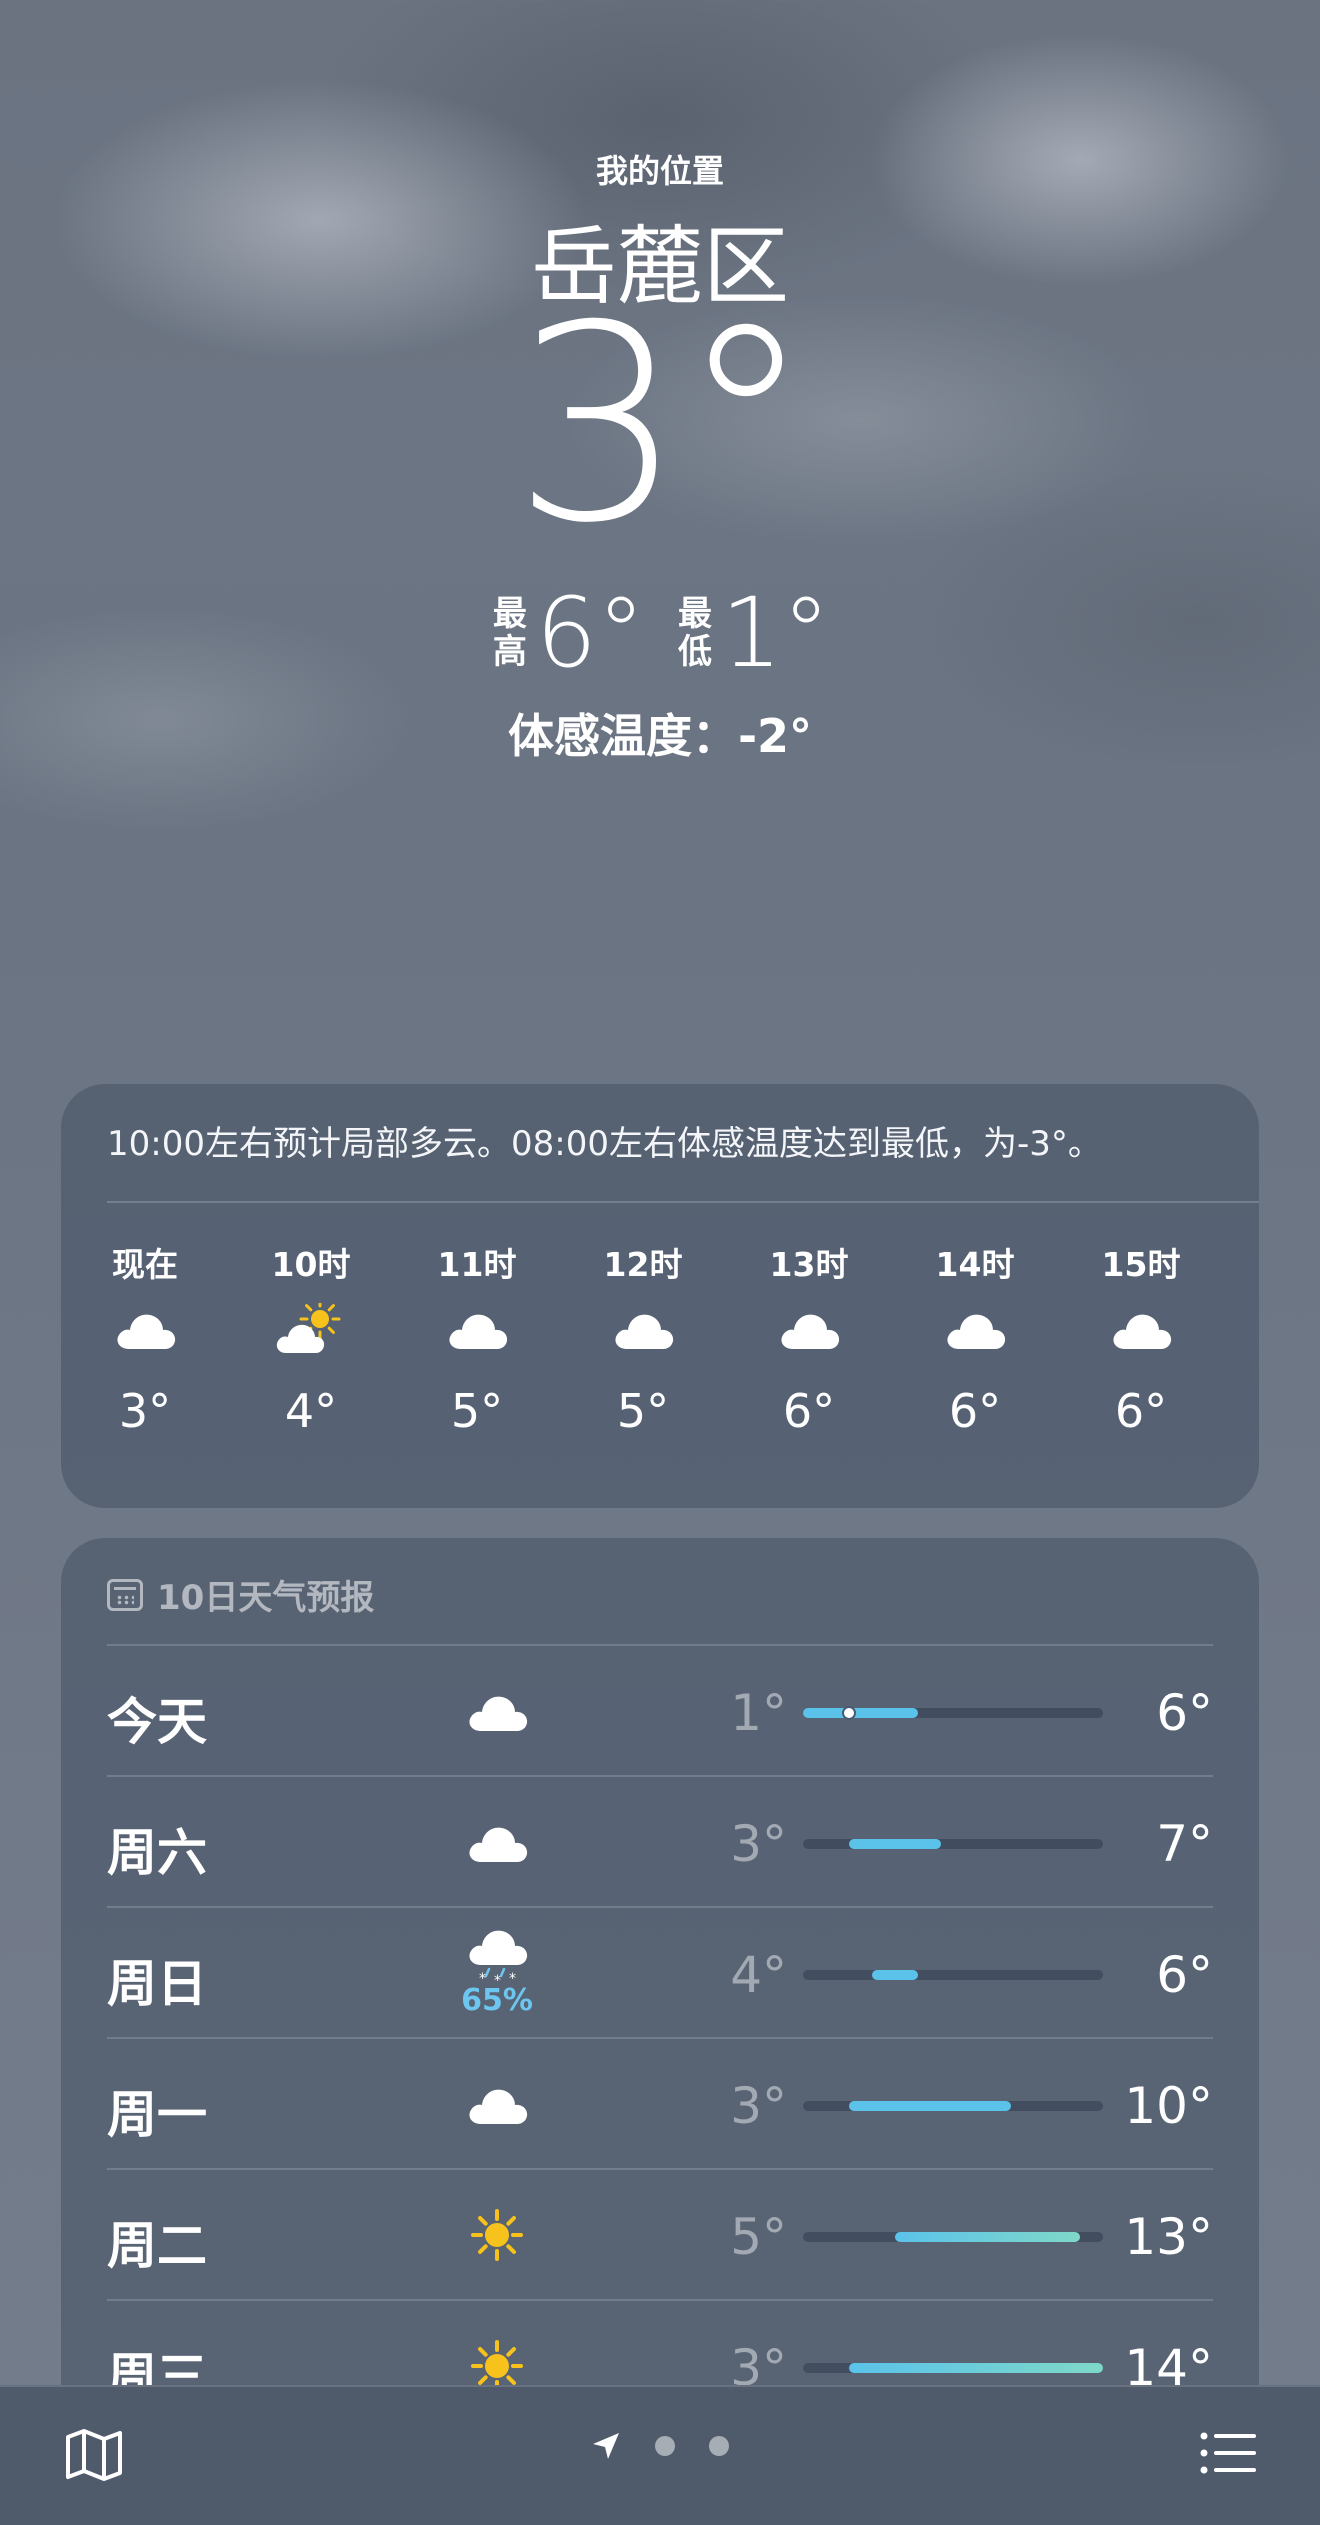 The image size is (1320, 2525). What do you see at coordinates (590, 633) in the screenshot?
I see `high-temp: 6°` at bounding box center [590, 633].